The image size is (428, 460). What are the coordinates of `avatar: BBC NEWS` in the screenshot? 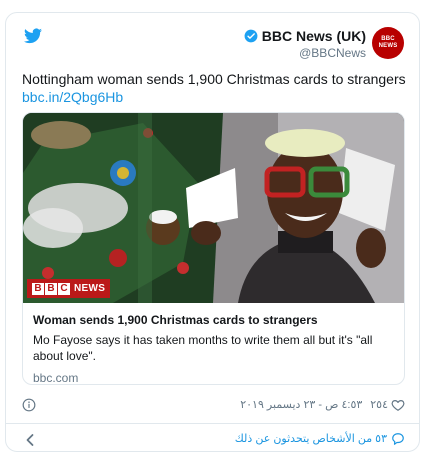 It's located at (388, 43).